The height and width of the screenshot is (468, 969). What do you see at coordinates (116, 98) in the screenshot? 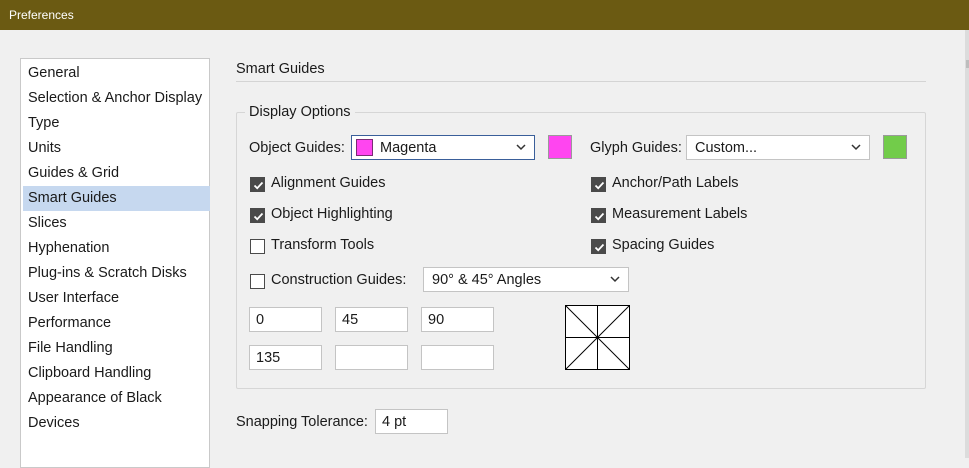
I see `sidebar-item-selection-anchor-display: Selection & Anchor Display` at bounding box center [116, 98].